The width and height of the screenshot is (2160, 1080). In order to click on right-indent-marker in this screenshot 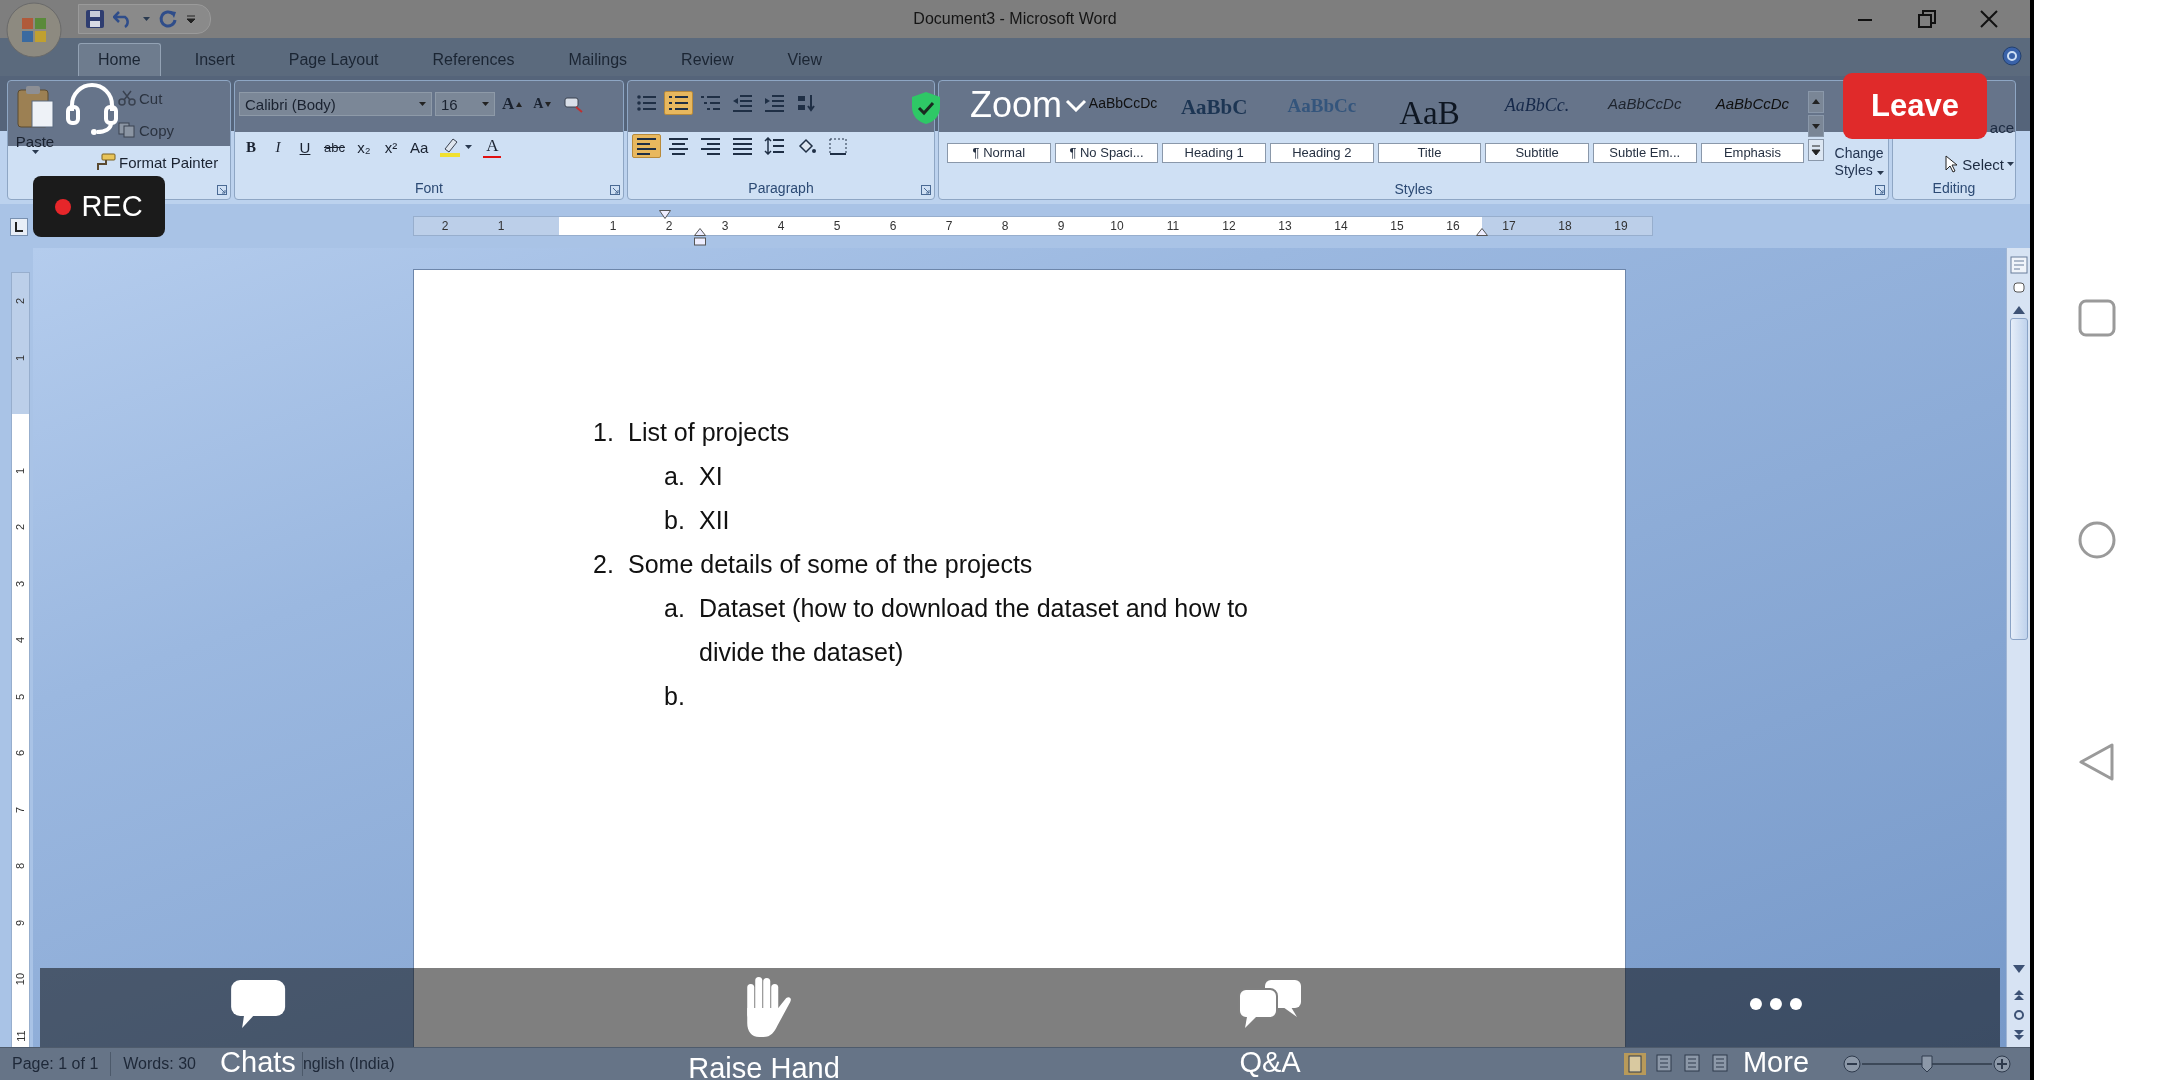, I will do `click(1482, 232)`.